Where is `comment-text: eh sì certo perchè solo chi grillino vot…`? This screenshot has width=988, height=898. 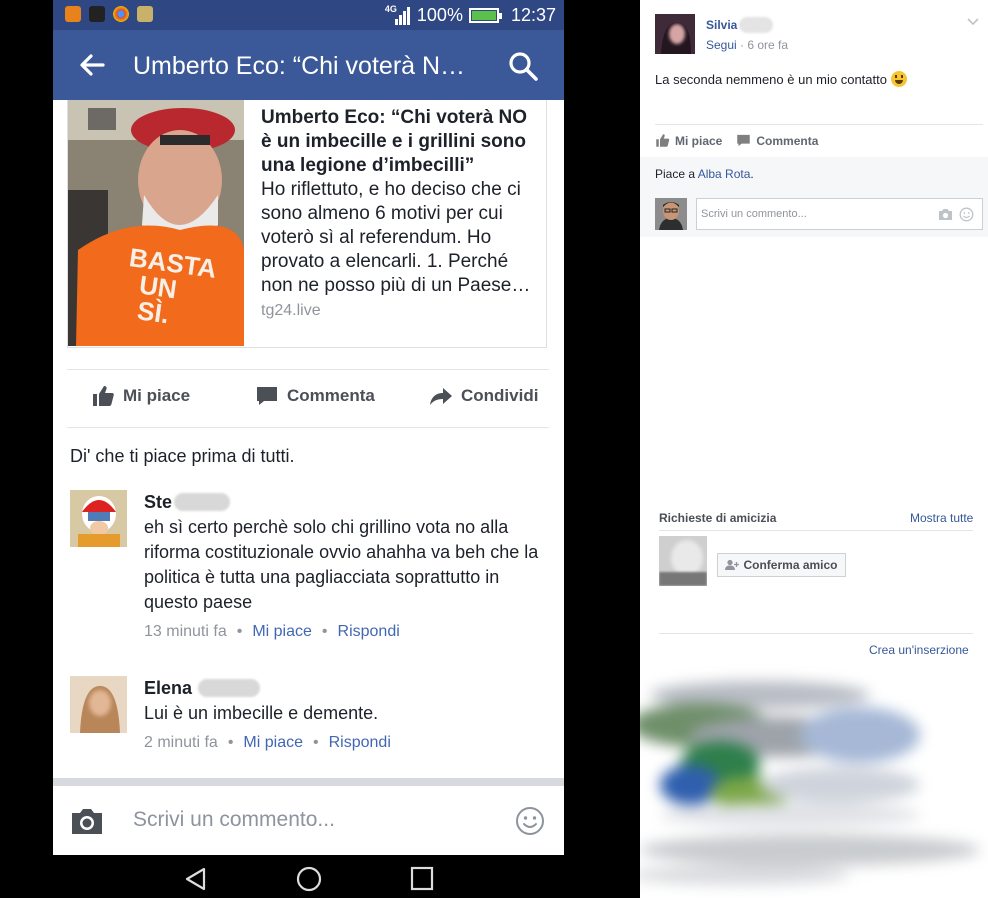 comment-text: eh sì certo perchè solo chi grillino vot… is located at coordinates (341, 564).